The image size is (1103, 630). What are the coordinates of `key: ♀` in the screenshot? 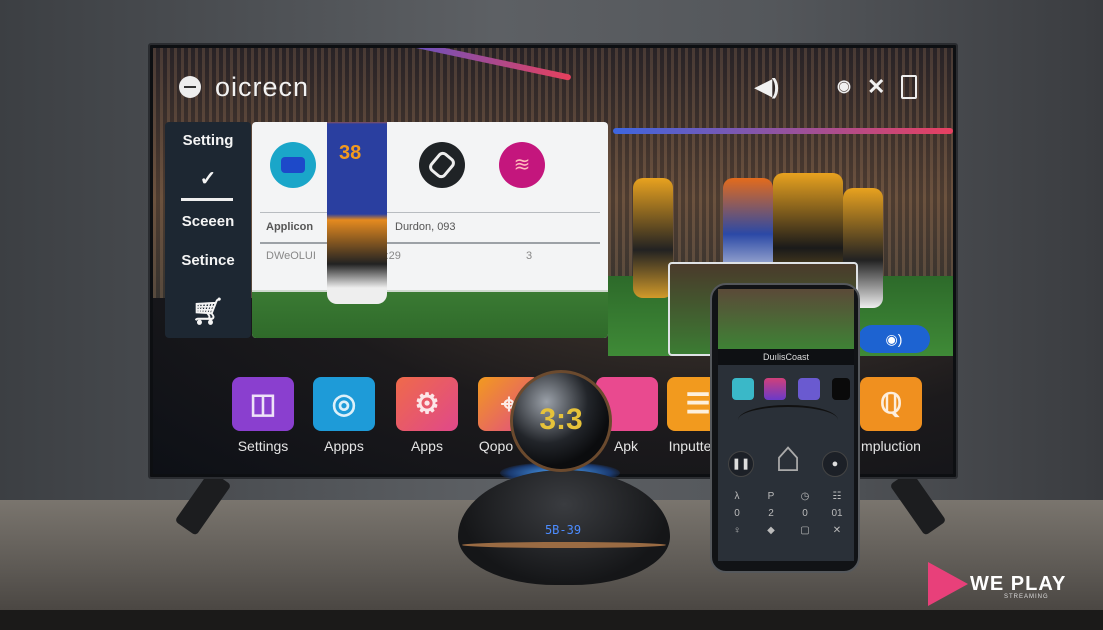 It's located at (737, 530).